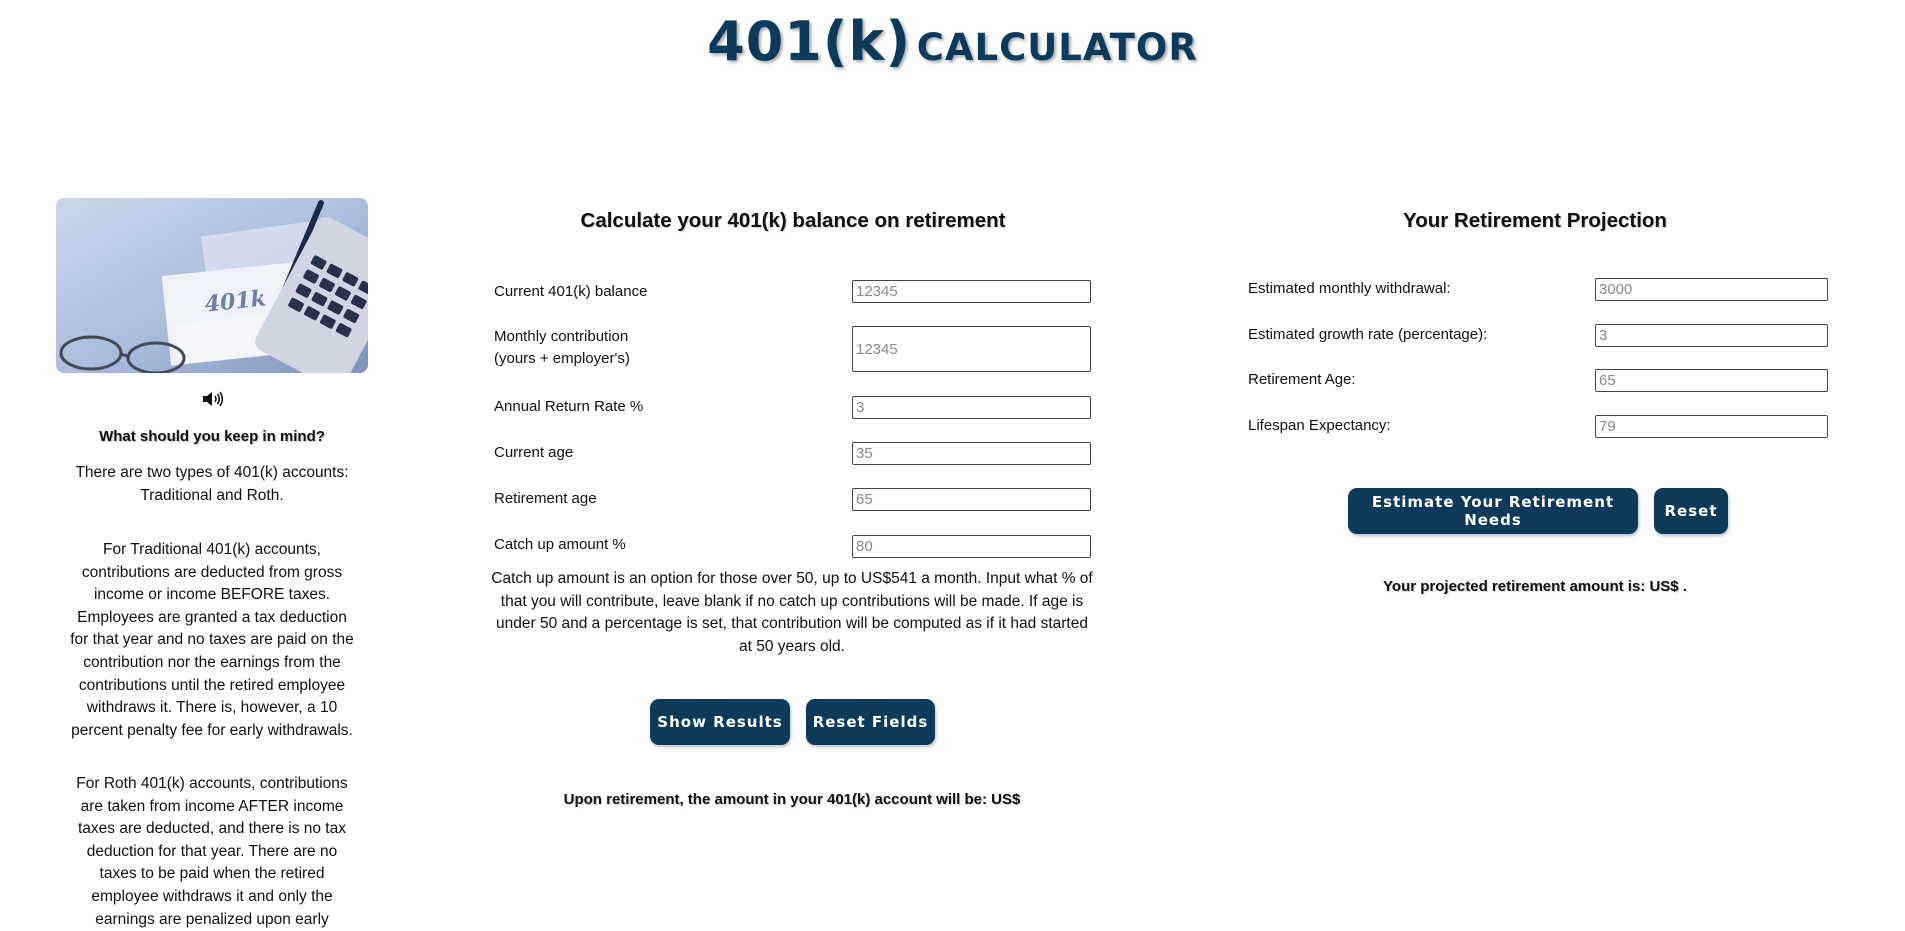  What do you see at coordinates (212, 436) in the screenshot?
I see `keep-in-mind-heading: What should you keep in mind?` at bounding box center [212, 436].